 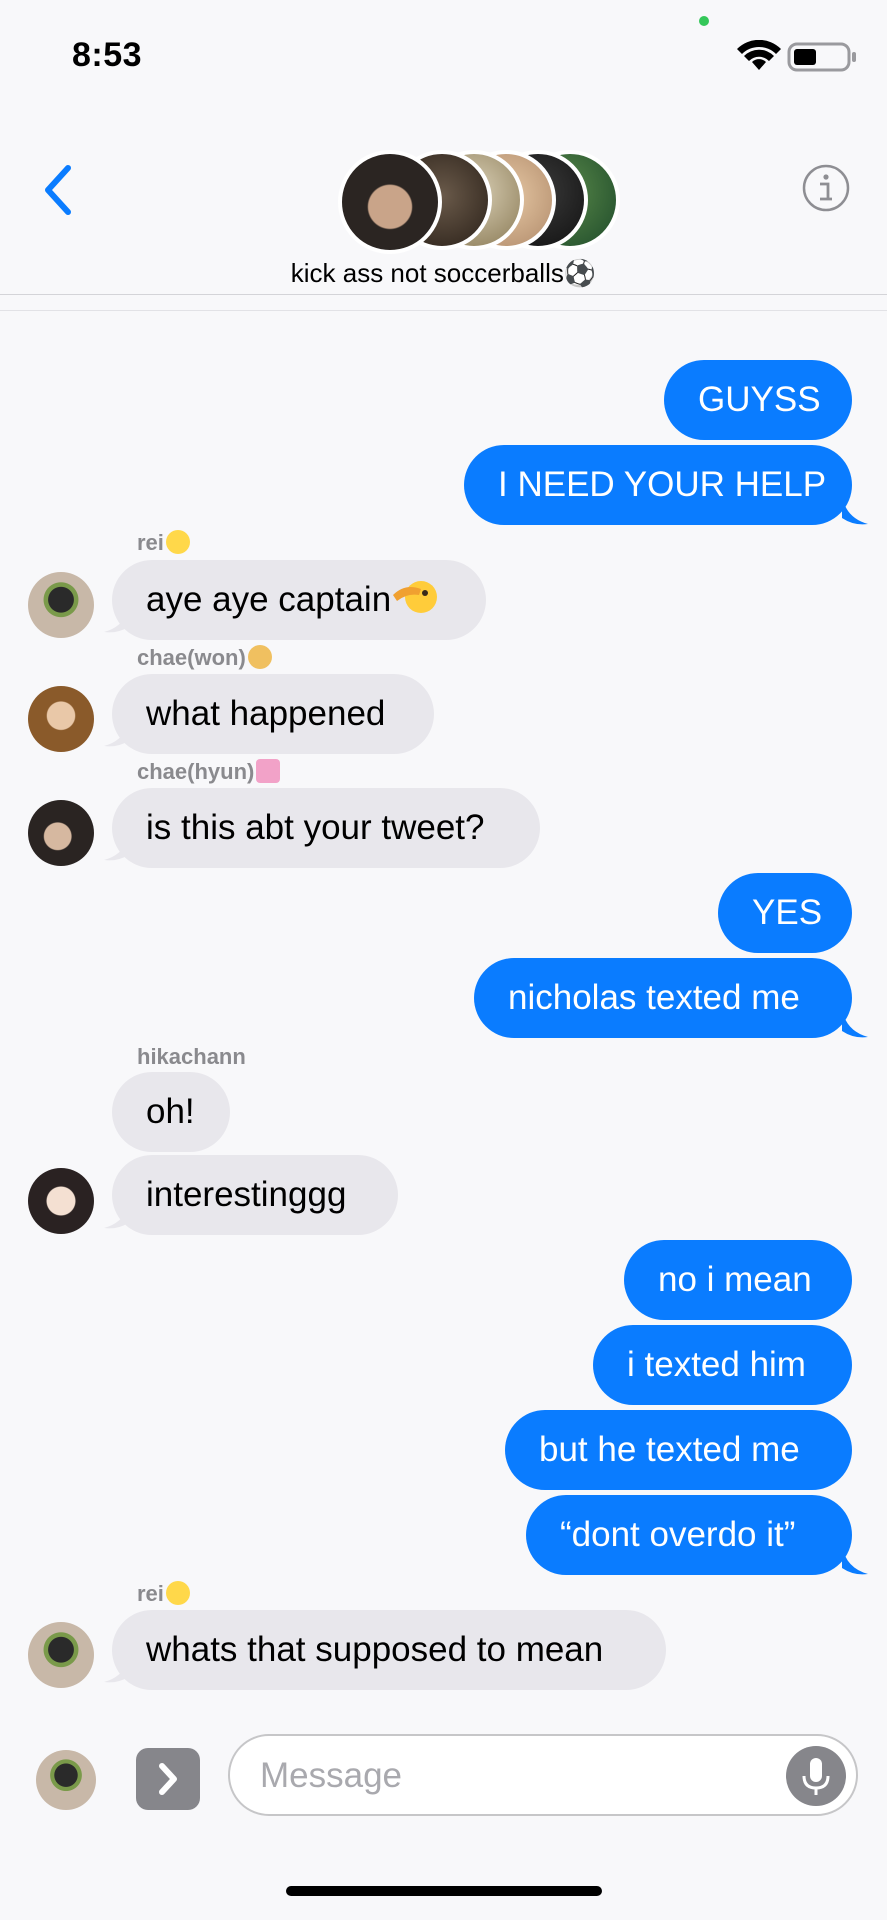 What do you see at coordinates (662, 484) in the screenshot?
I see `message-text: I NEED YOUR HELP` at bounding box center [662, 484].